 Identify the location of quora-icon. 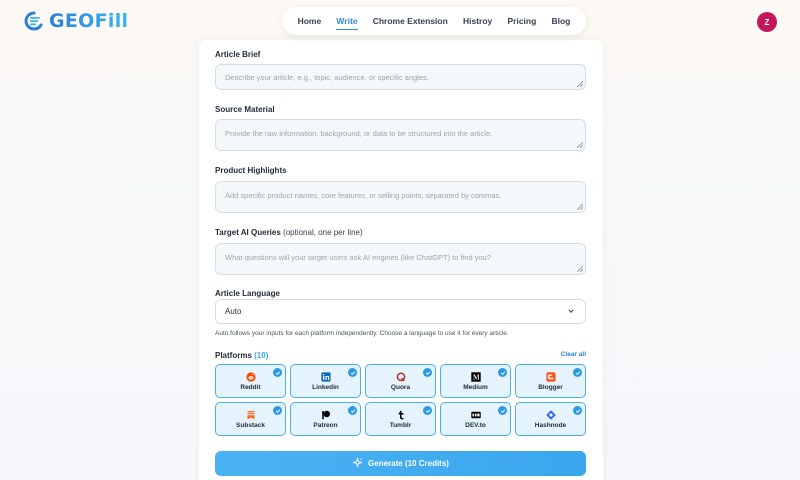
(401, 376).